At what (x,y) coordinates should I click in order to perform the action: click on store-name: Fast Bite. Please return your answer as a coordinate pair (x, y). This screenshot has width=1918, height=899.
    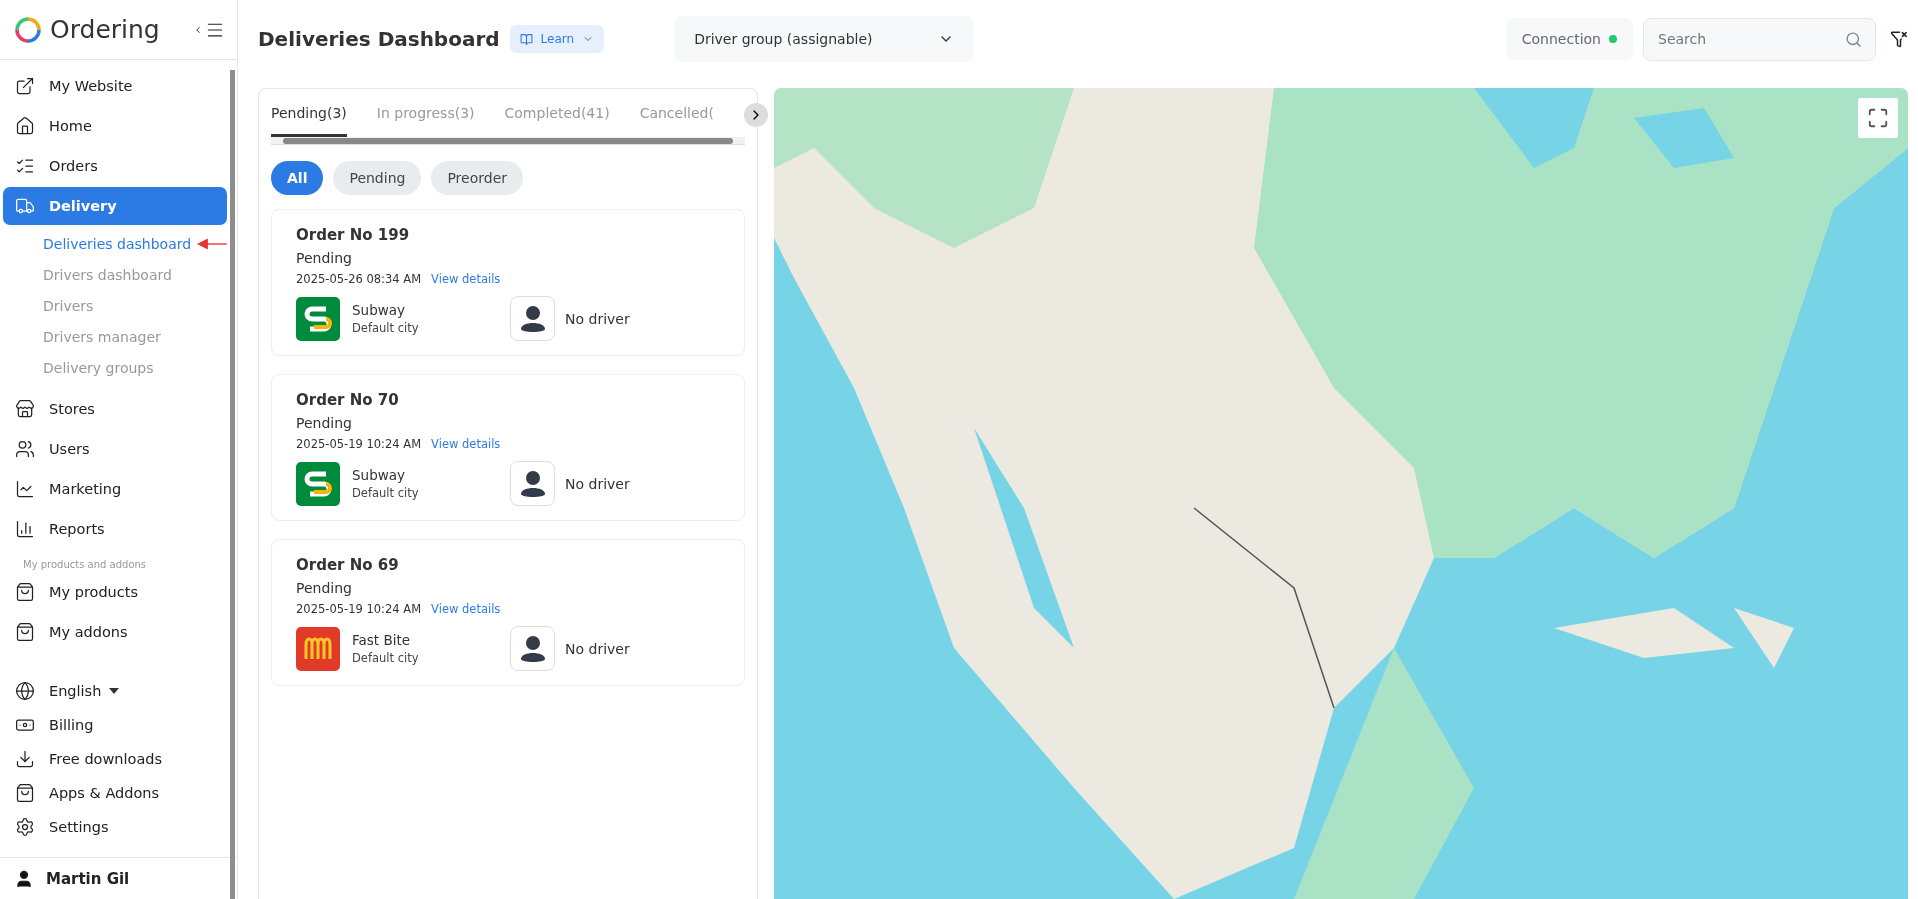
    Looking at the image, I should click on (382, 640).